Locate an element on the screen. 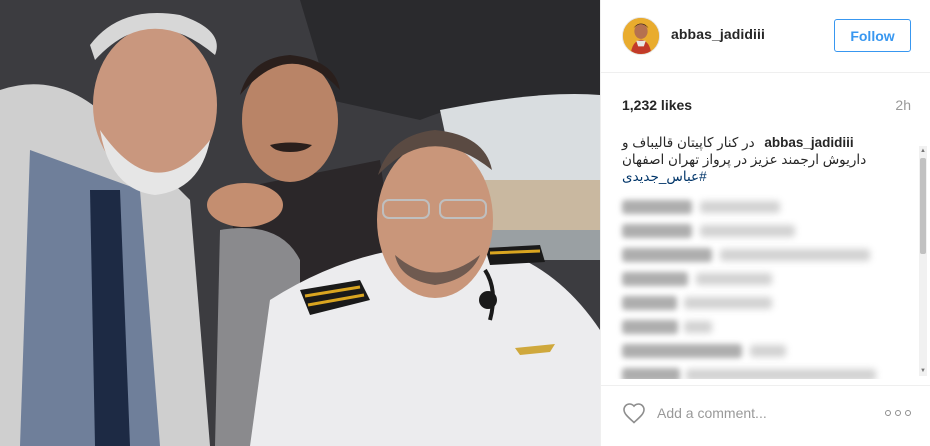  profile-avatar is located at coordinates (641, 36).